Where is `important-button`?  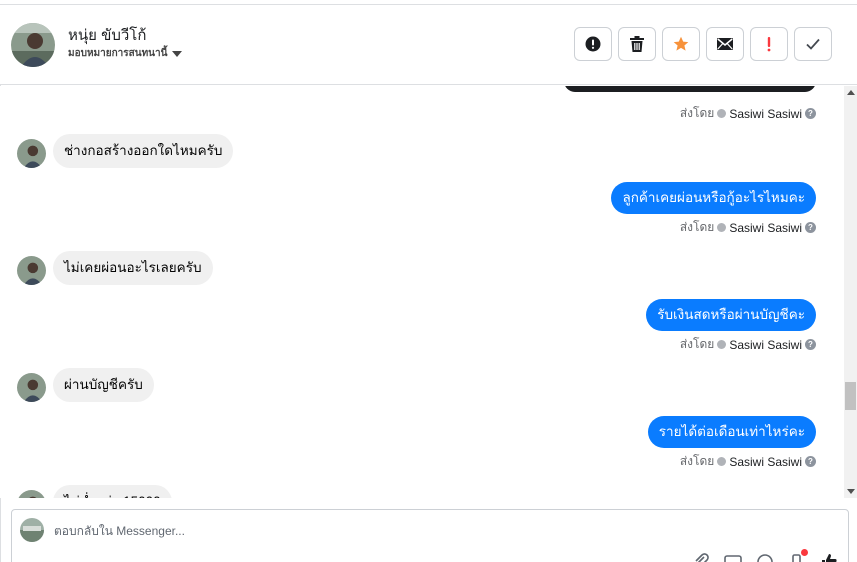
important-button is located at coordinates (769, 44).